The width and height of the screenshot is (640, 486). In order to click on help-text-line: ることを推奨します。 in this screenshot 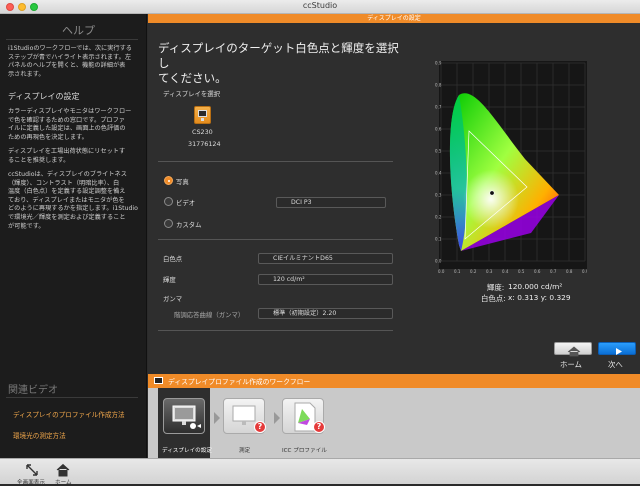, I will do `click(39, 160)`.